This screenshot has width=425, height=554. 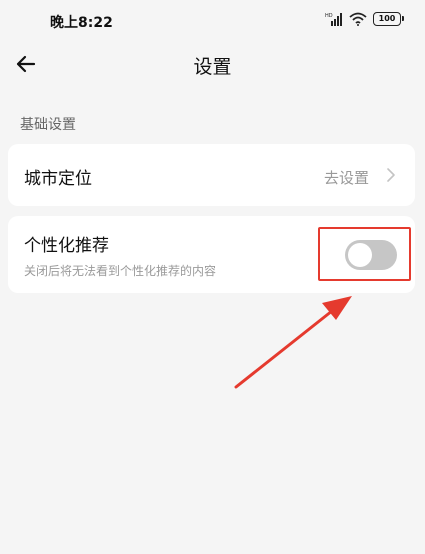 What do you see at coordinates (391, 175) in the screenshot?
I see `chevron-right-icon` at bounding box center [391, 175].